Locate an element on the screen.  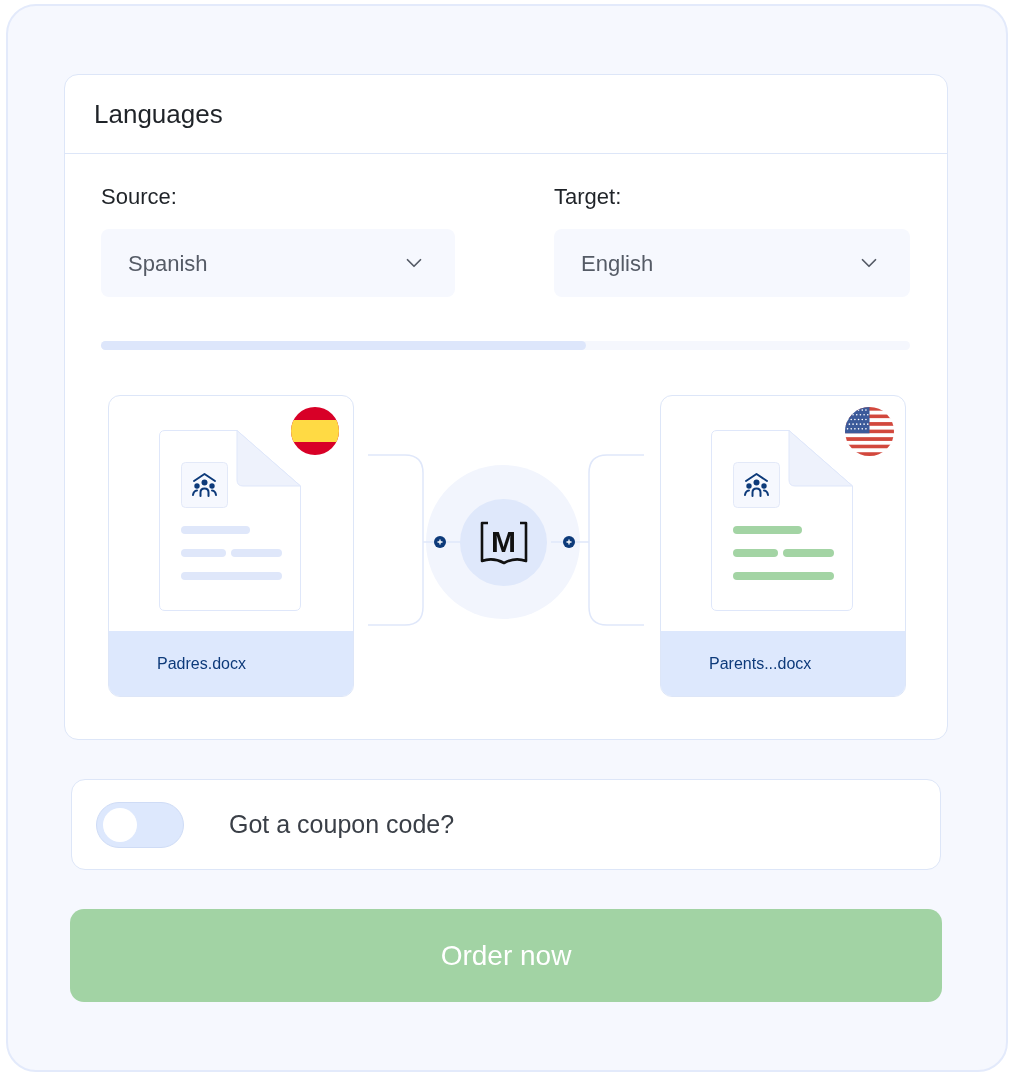
book-frame-icon is located at coordinates (503, 542).